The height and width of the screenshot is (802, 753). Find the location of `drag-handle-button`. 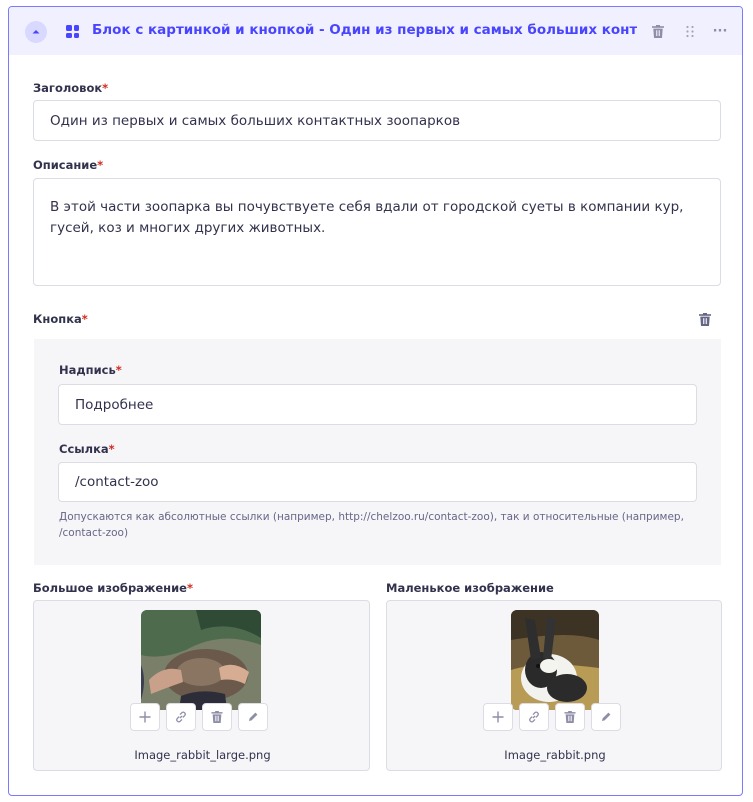

drag-handle-button is located at coordinates (690, 31).